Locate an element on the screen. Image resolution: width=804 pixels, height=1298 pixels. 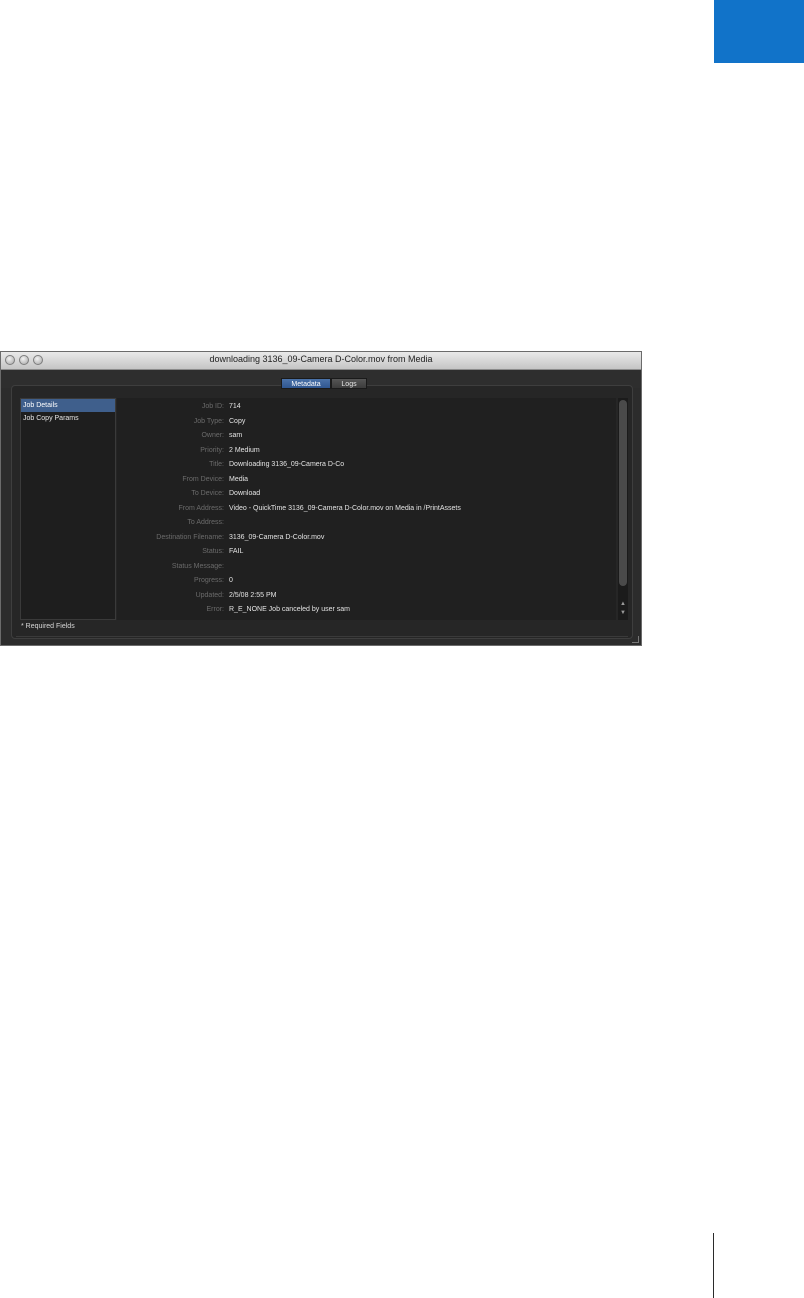
field-row-to-device: To Device: Download is located at coordinates (366, 494).